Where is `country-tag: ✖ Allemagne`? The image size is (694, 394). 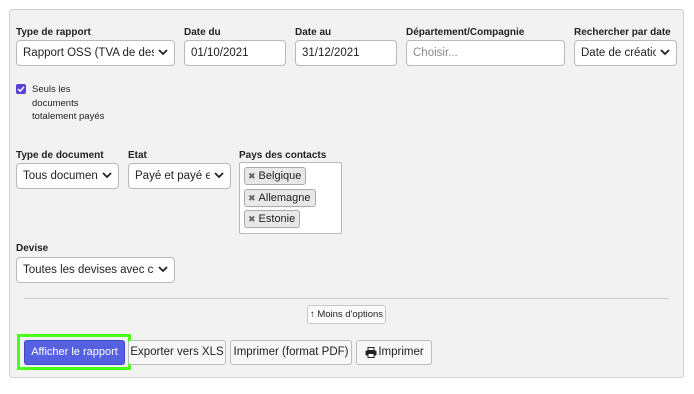
country-tag: ✖ Allemagne is located at coordinates (280, 198).